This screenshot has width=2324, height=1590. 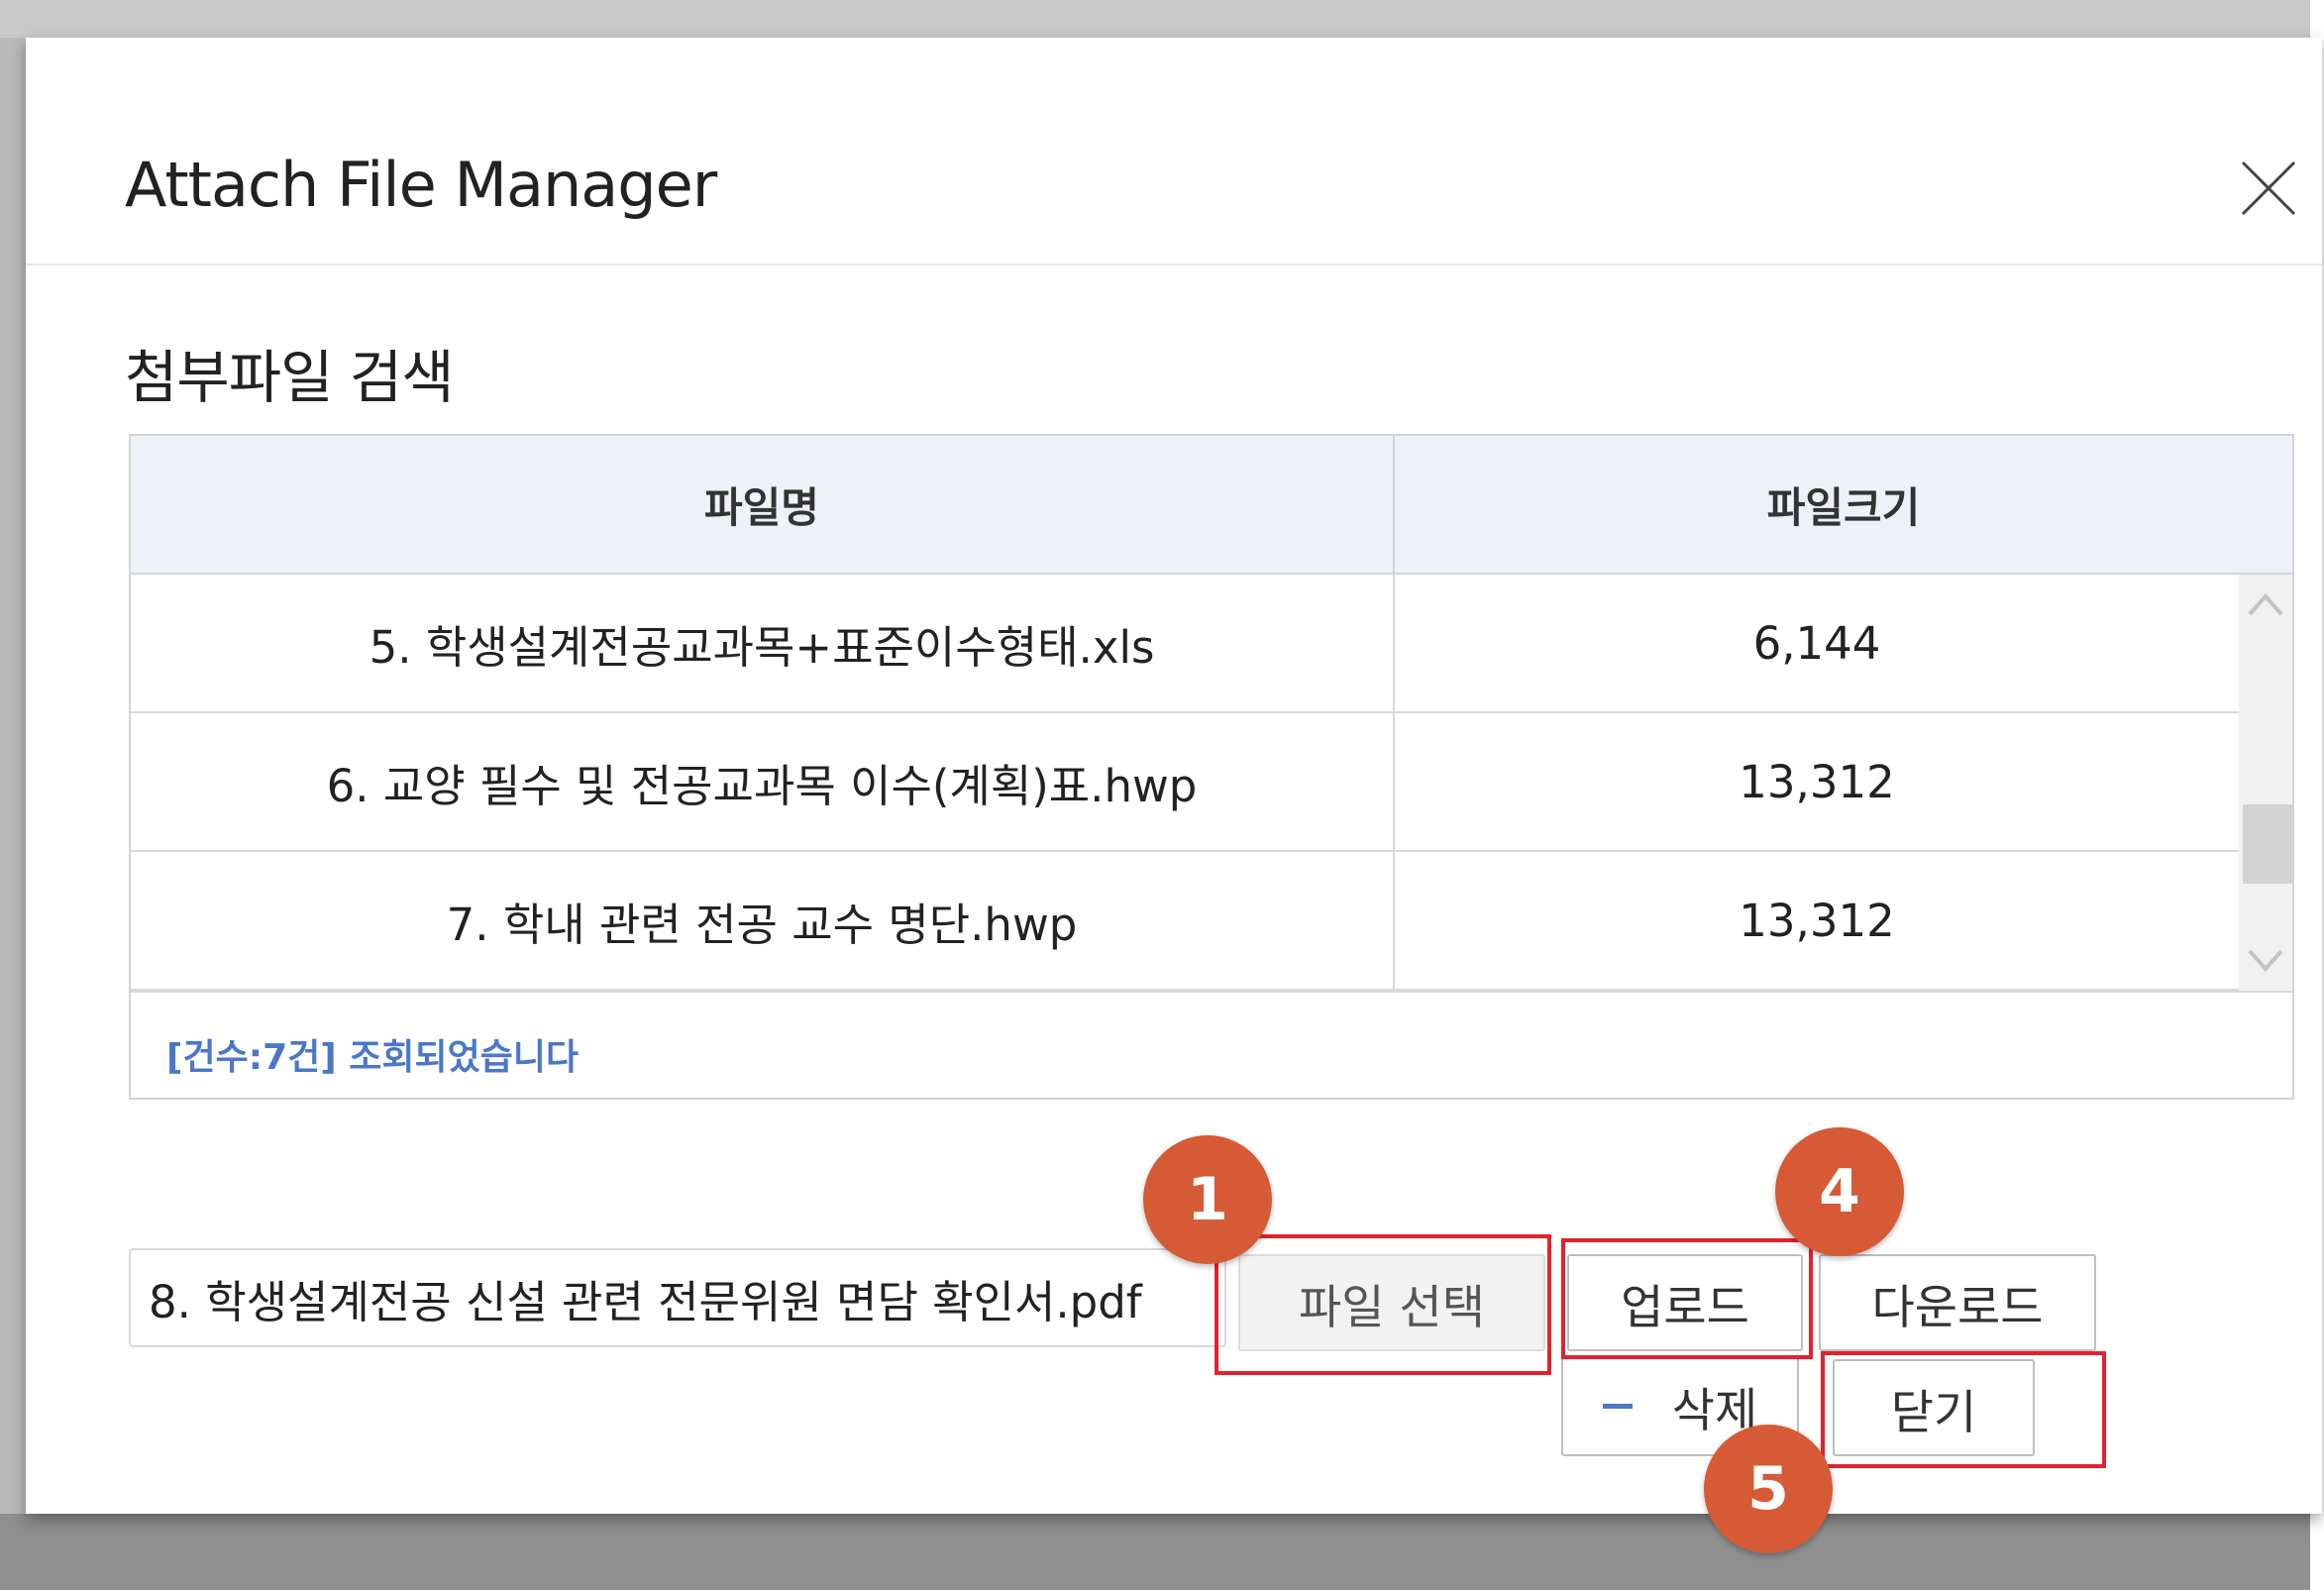 I want to click on step-badge-4: 4, so click(x=1839, y=1192).